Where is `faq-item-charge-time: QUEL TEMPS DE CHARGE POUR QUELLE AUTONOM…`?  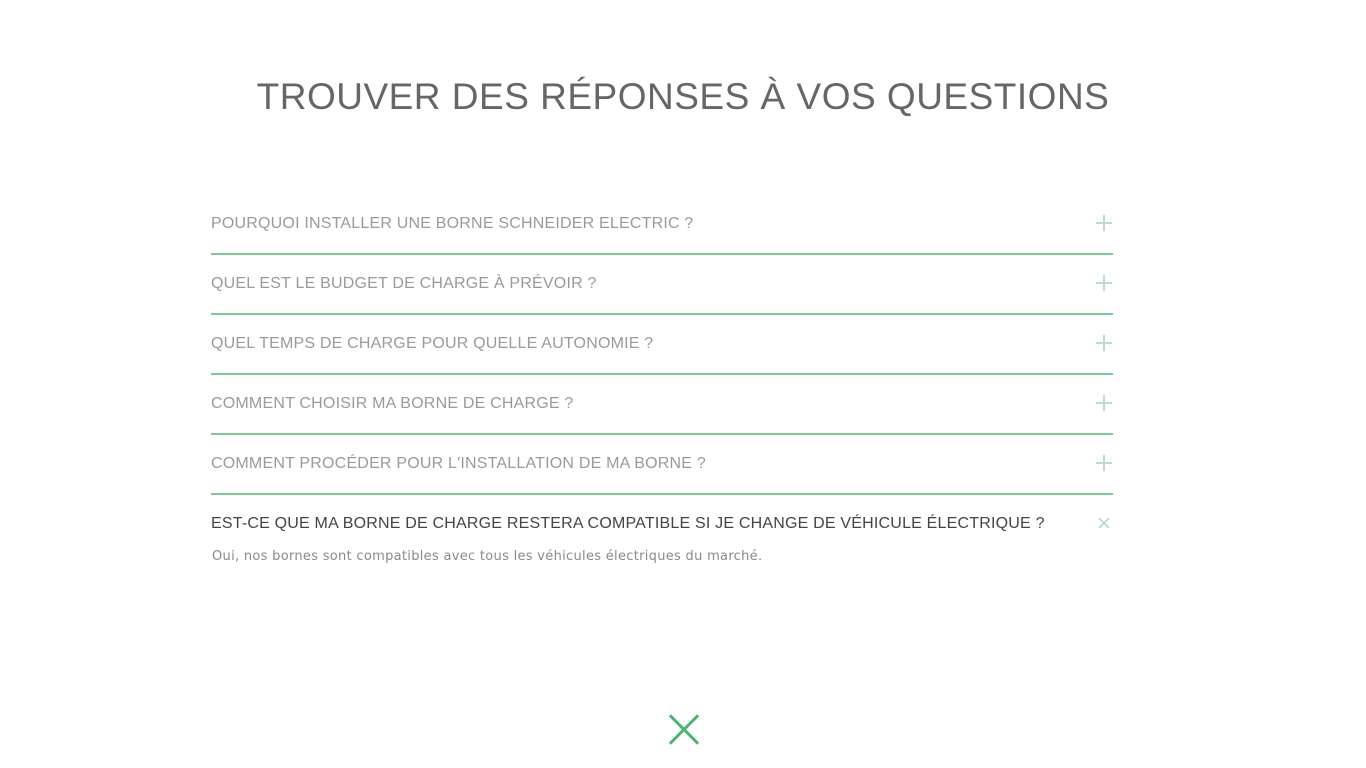 faq-item-charge-time: QUEL TEMPS DE CHARGE POUR QUELLE AUTONOM… is located at coordinates (662, 345).